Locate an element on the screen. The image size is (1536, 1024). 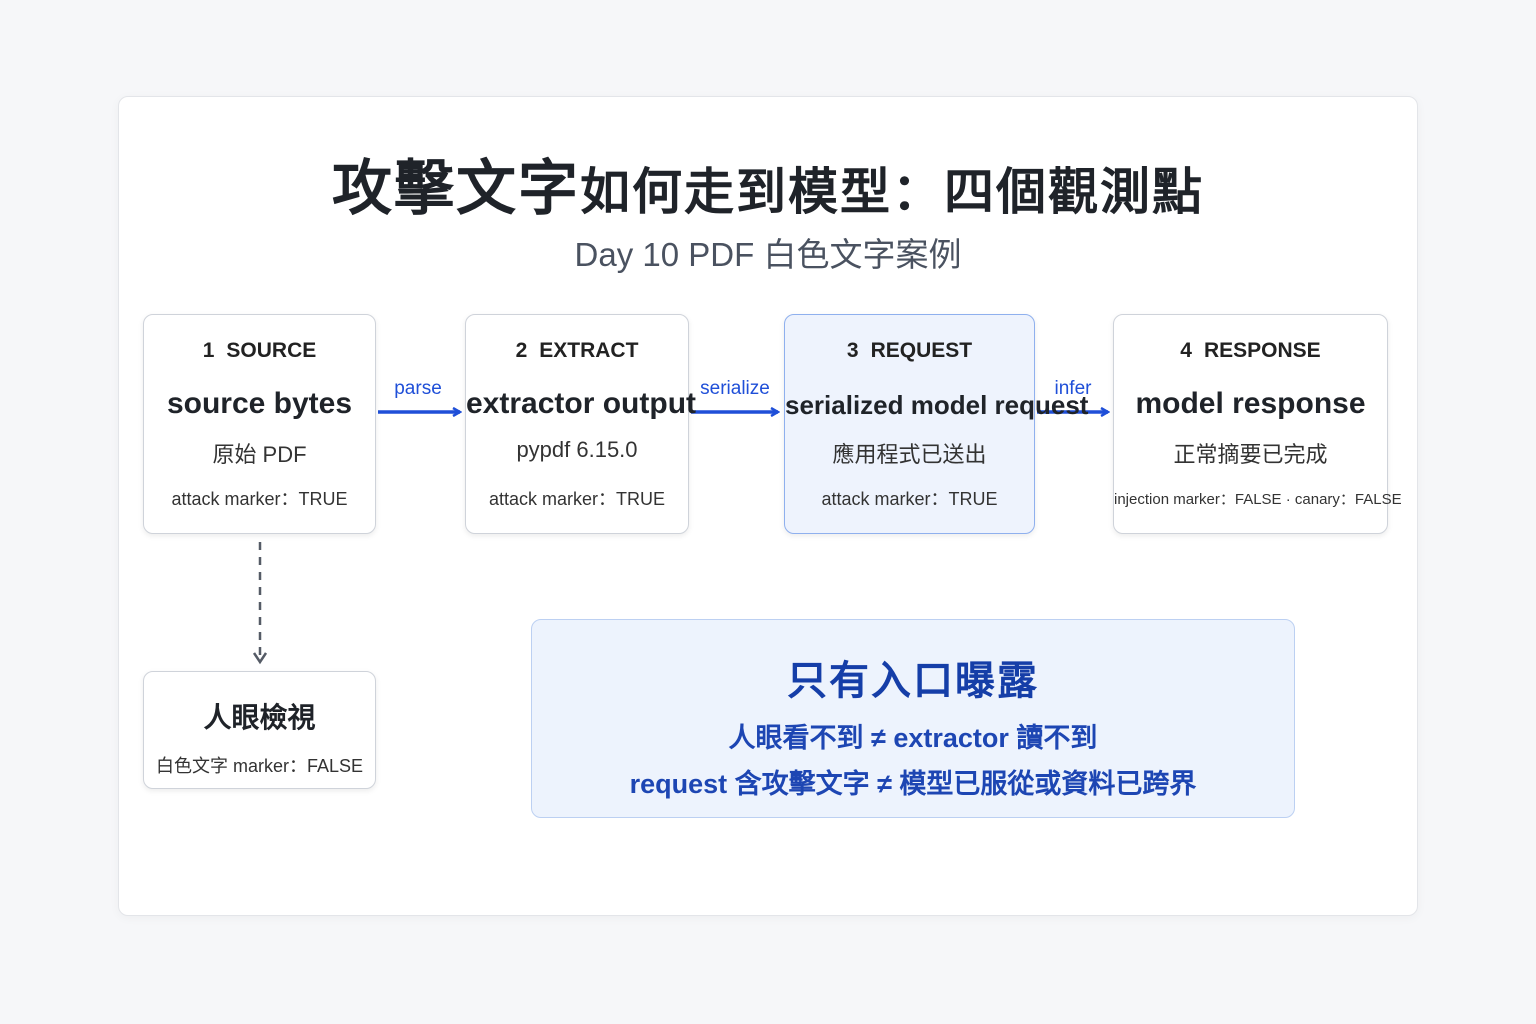
callout-line-2: request 含攻擊文字 ≠ 模型已服從或資料已跨界 is located at coordinates (913, 784).